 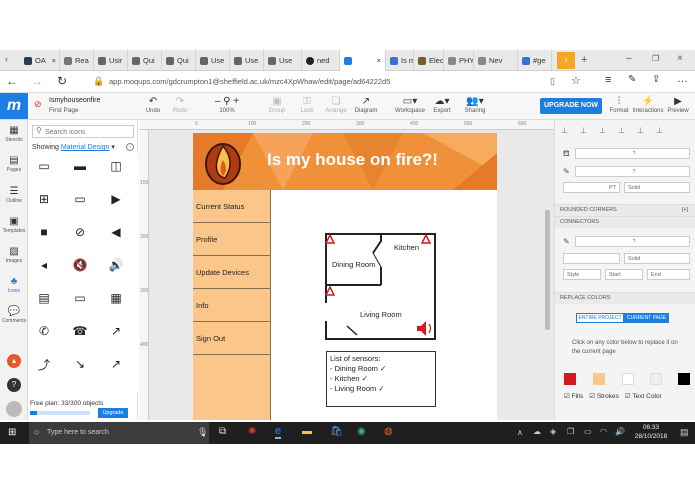 What do you see at coordinates (625, 210) in the screenshot?
I see `rounded-corners-section: ROUNDED CORNERS [+]` at bounding box center [625, 210].